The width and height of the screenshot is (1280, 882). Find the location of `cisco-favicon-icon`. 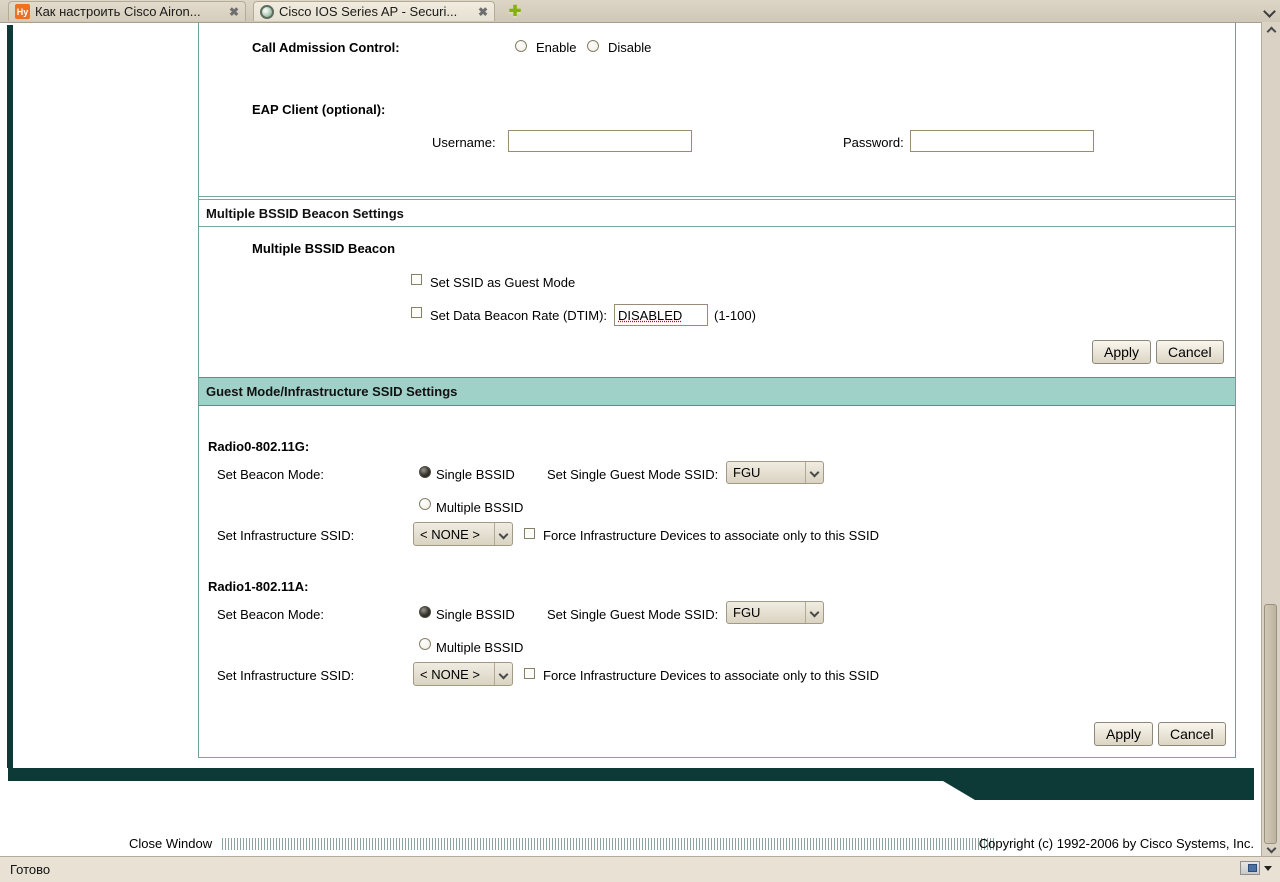

cisco-favicon-icon is located at coordinates (267, 11).